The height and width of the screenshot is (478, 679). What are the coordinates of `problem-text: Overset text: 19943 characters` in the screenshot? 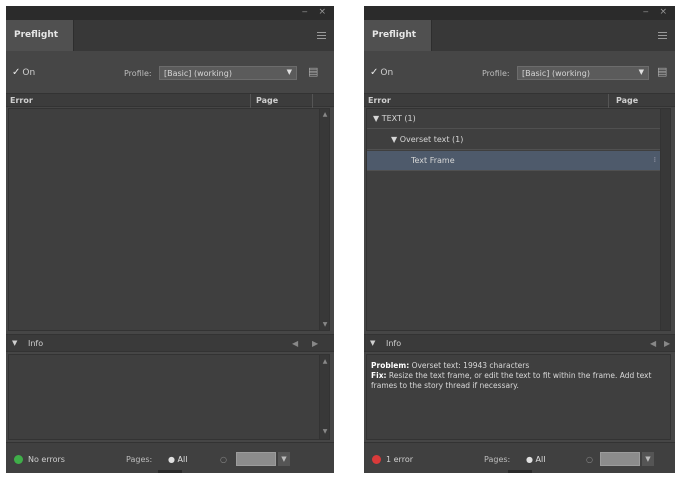 It's located at (469, 365).